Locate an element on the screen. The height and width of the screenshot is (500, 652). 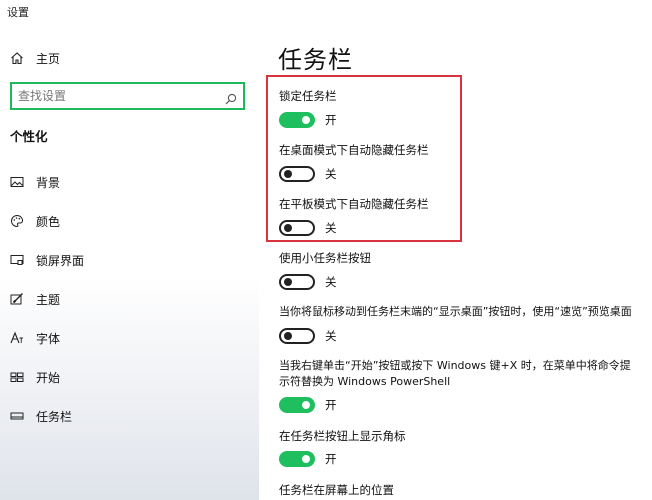
toggle-powershell is located at coordinates (297, 405).